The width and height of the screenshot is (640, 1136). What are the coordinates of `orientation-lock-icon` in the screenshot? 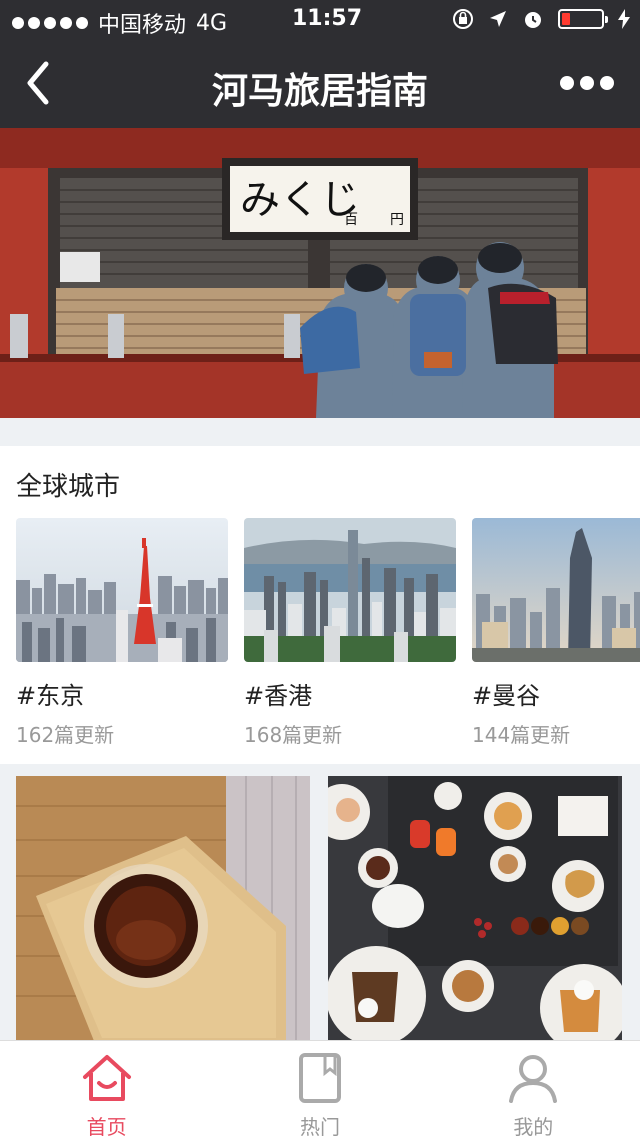 It's located at (463, 19).